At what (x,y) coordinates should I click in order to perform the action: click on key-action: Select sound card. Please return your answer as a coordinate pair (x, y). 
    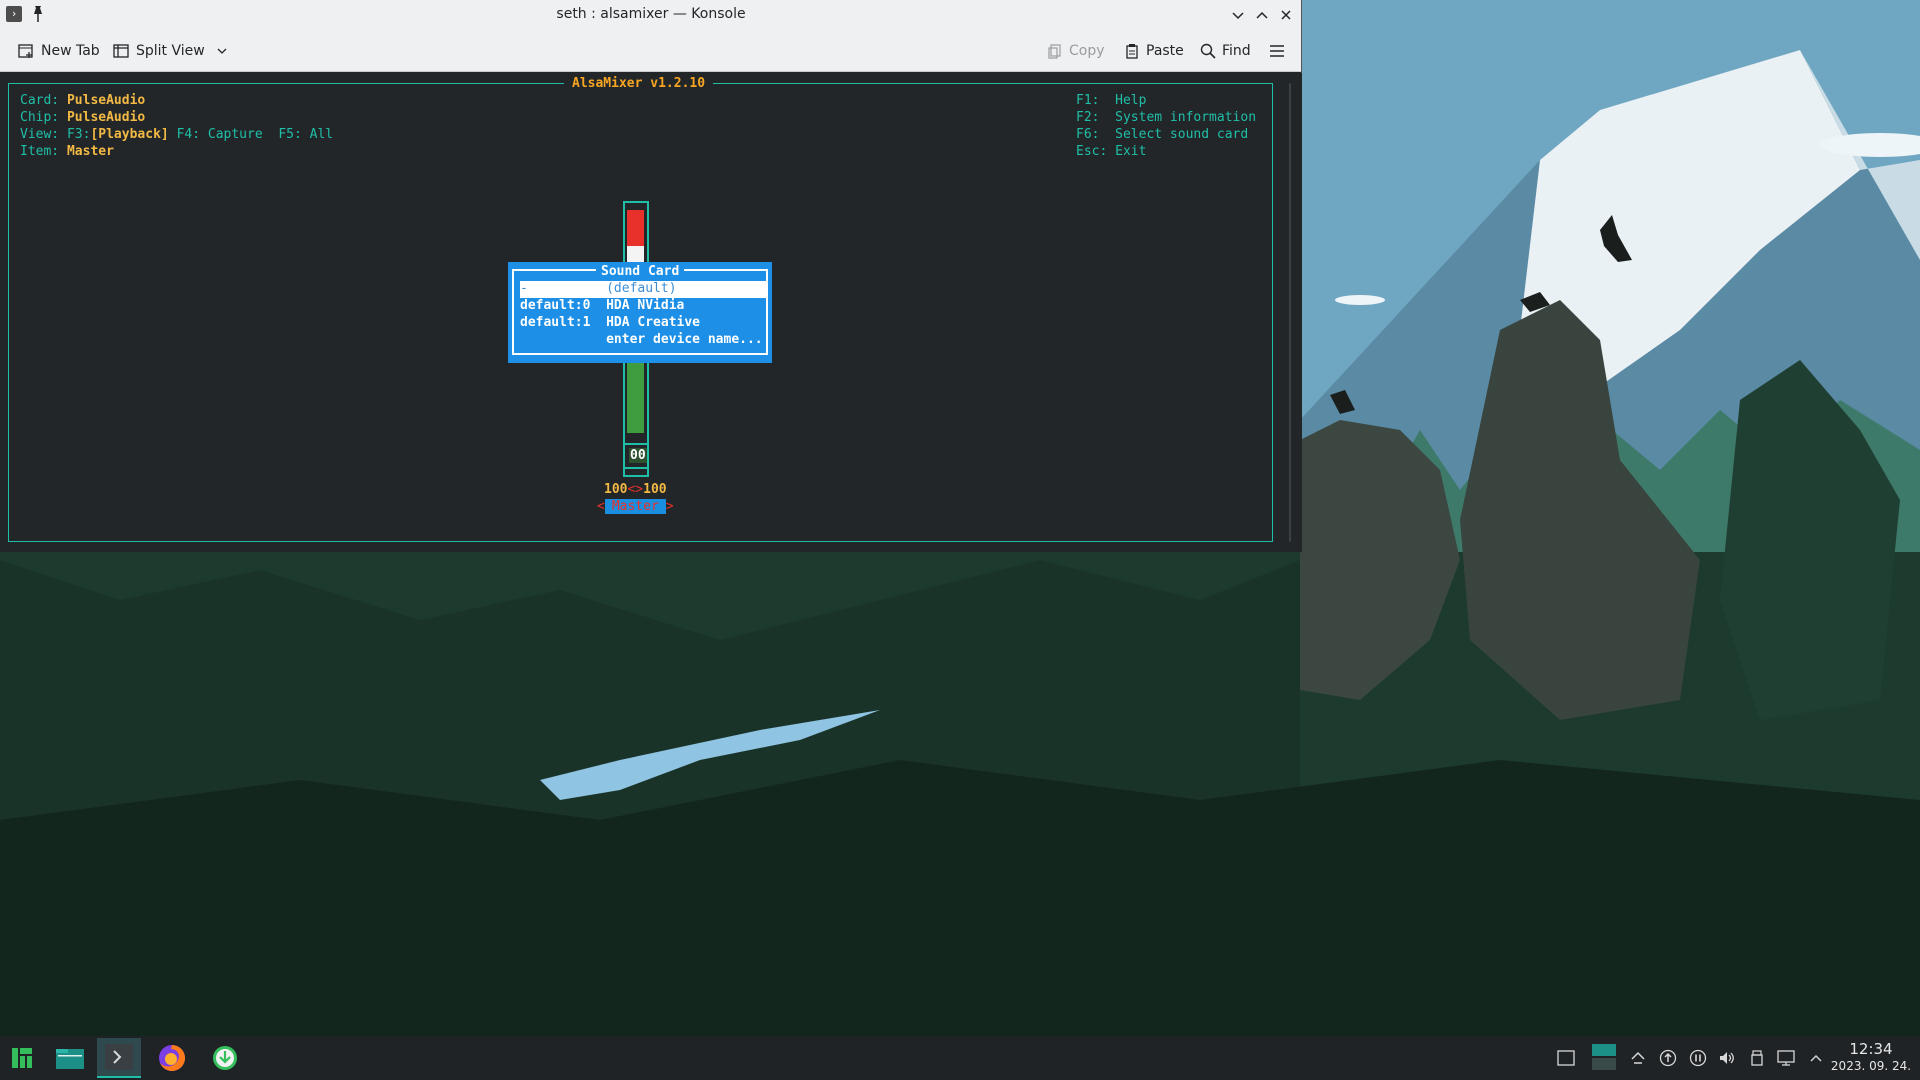
    Looking at the image, I should click on (1182, 134).